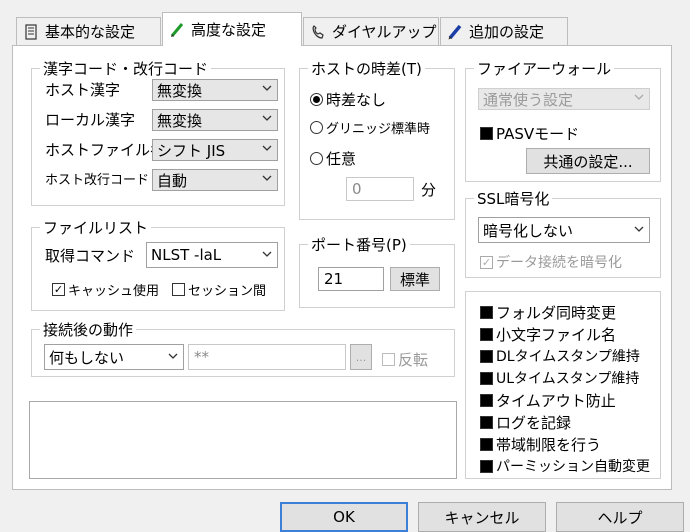 The image size is (690, 532). I want to click on local-kanji-select: 無変換, so click(215, 120).